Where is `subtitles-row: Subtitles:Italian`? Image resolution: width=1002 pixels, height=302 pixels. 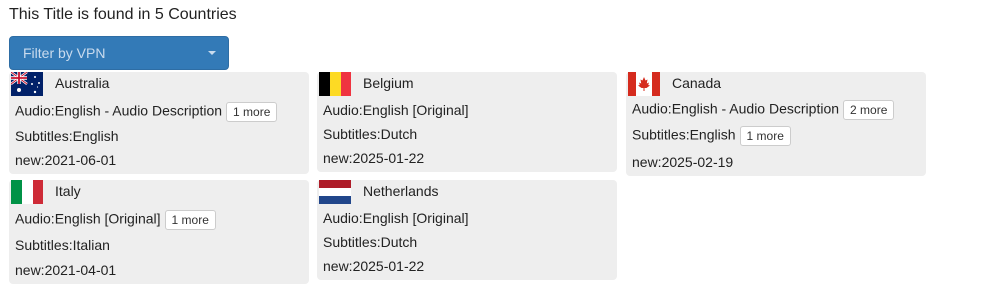
subtitles-row: Subtitles:Italian is located at coordinates (62, 245).